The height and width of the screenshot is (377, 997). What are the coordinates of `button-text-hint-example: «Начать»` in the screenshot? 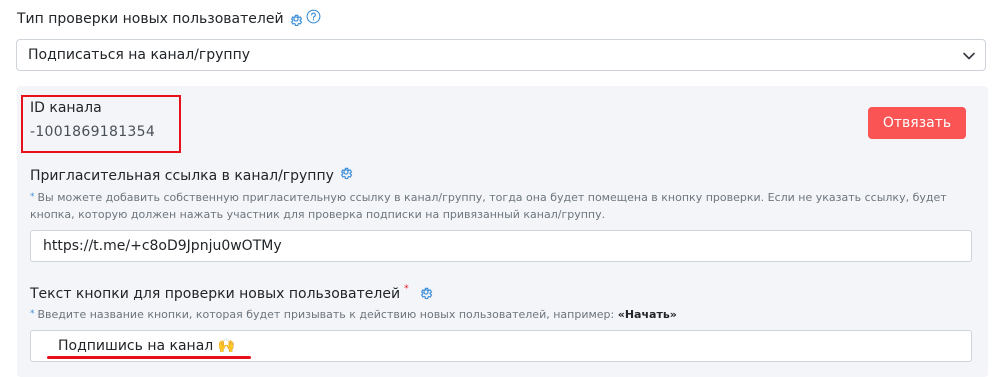 It's located at (647, 314).